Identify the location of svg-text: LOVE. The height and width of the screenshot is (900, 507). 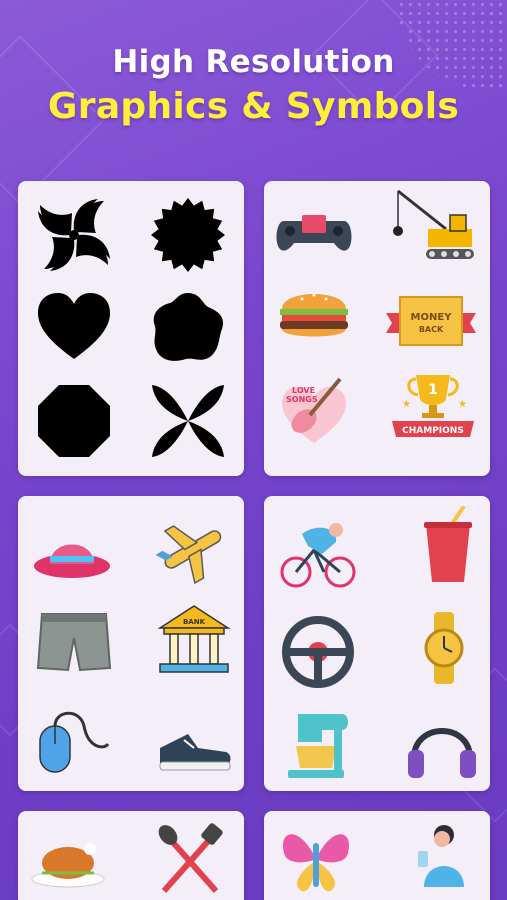
(303, 390).